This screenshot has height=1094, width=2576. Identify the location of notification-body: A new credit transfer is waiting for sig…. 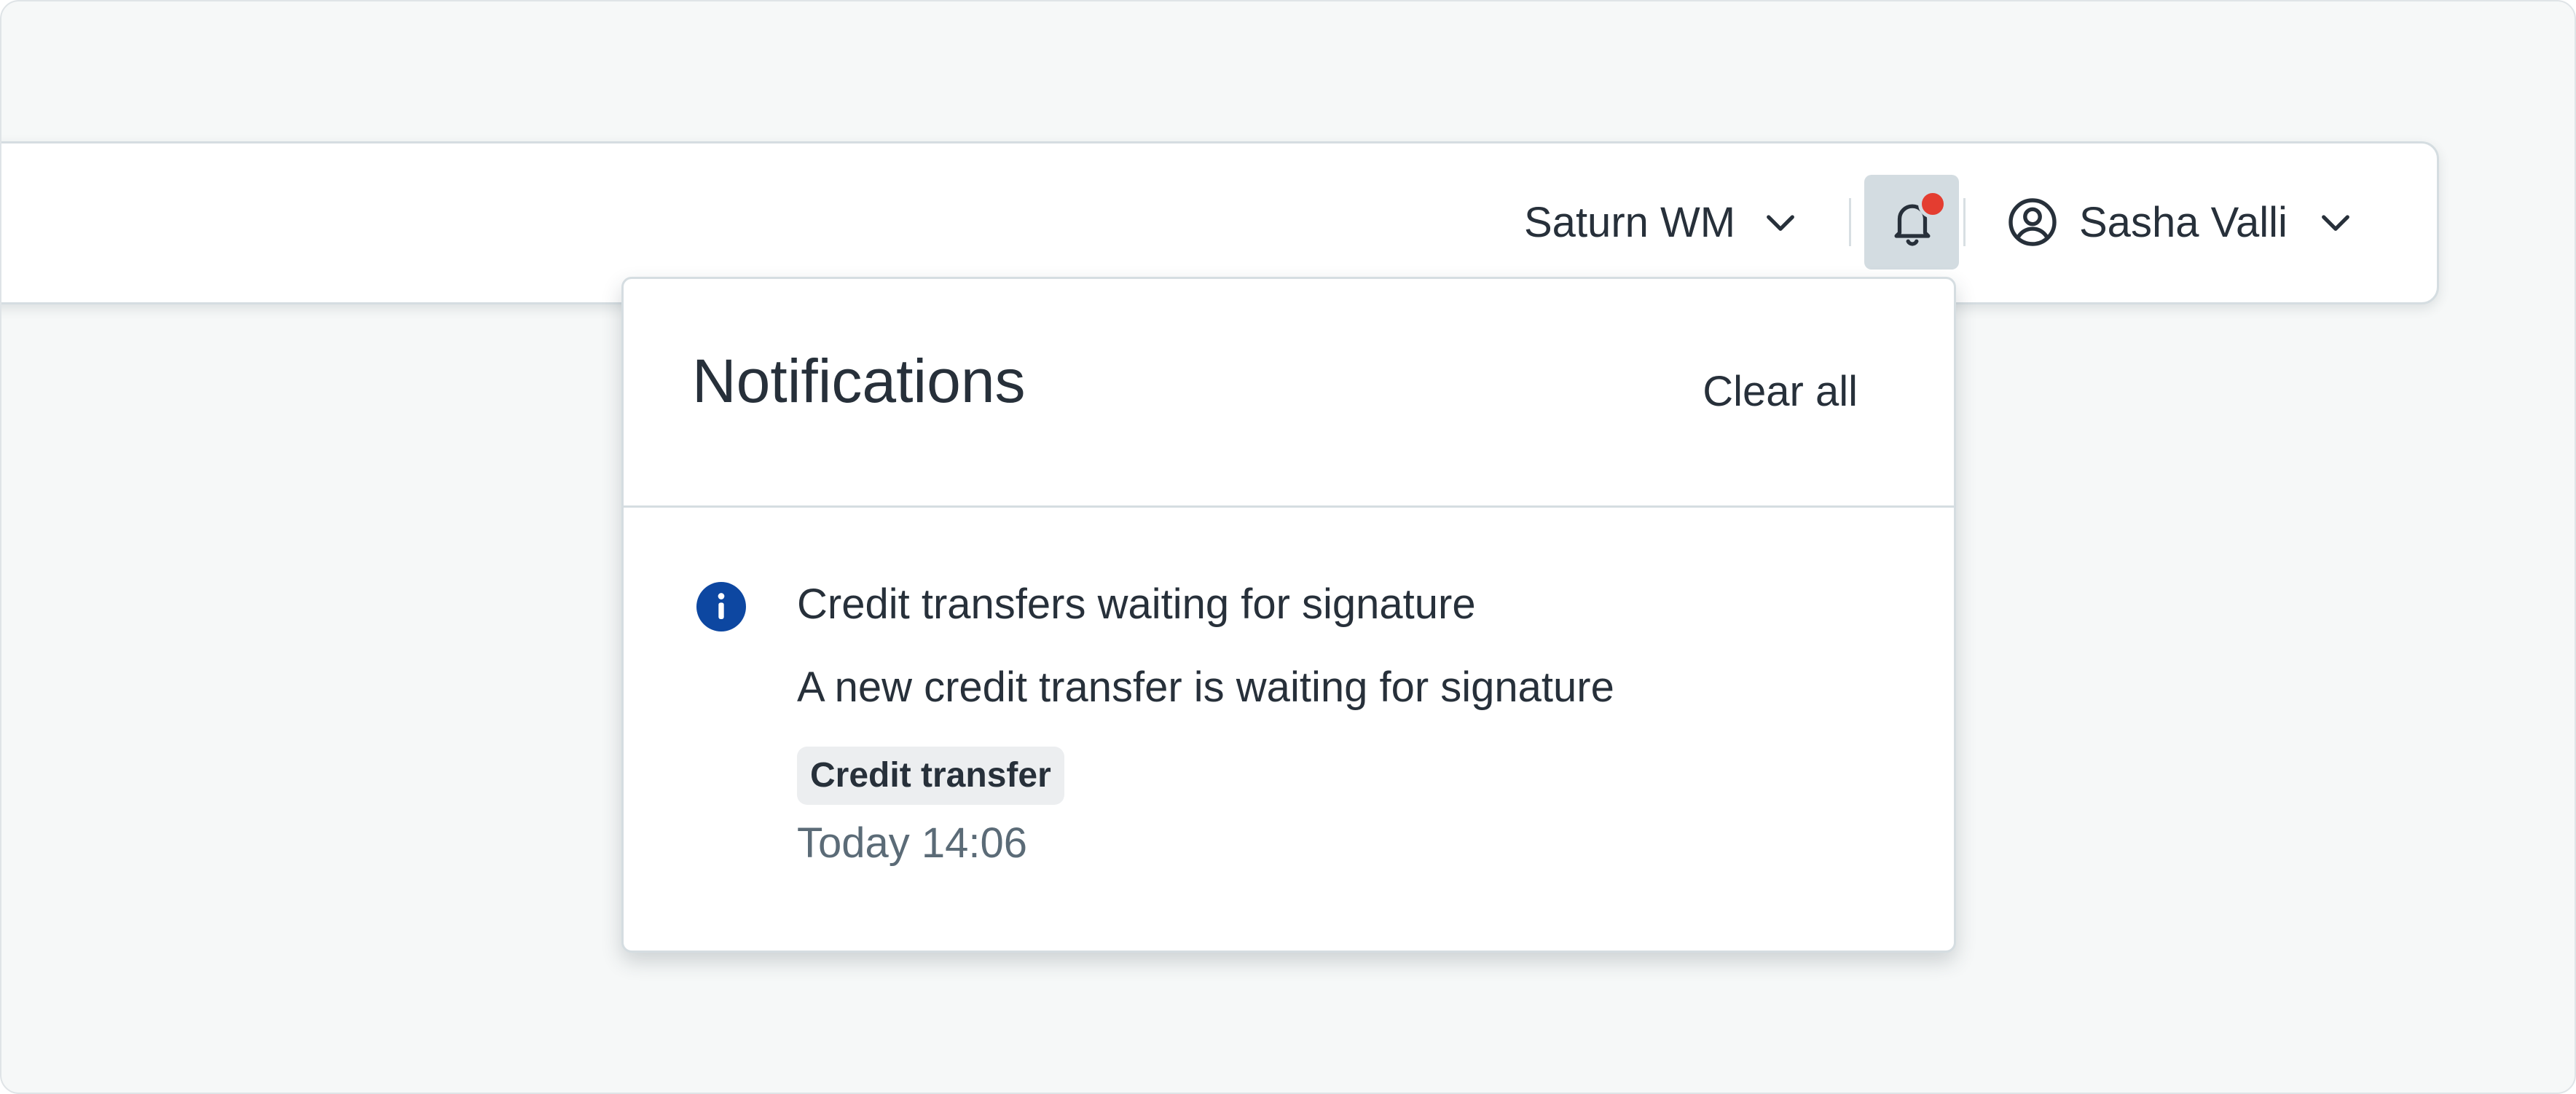
(1205, 688).